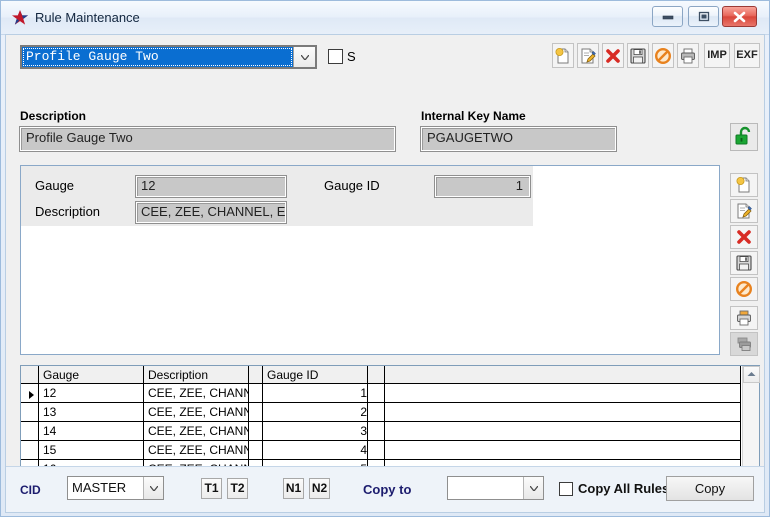 The height and width of the screenshot is (517, 770). I want to click on unlock-button, so click(744, 137).